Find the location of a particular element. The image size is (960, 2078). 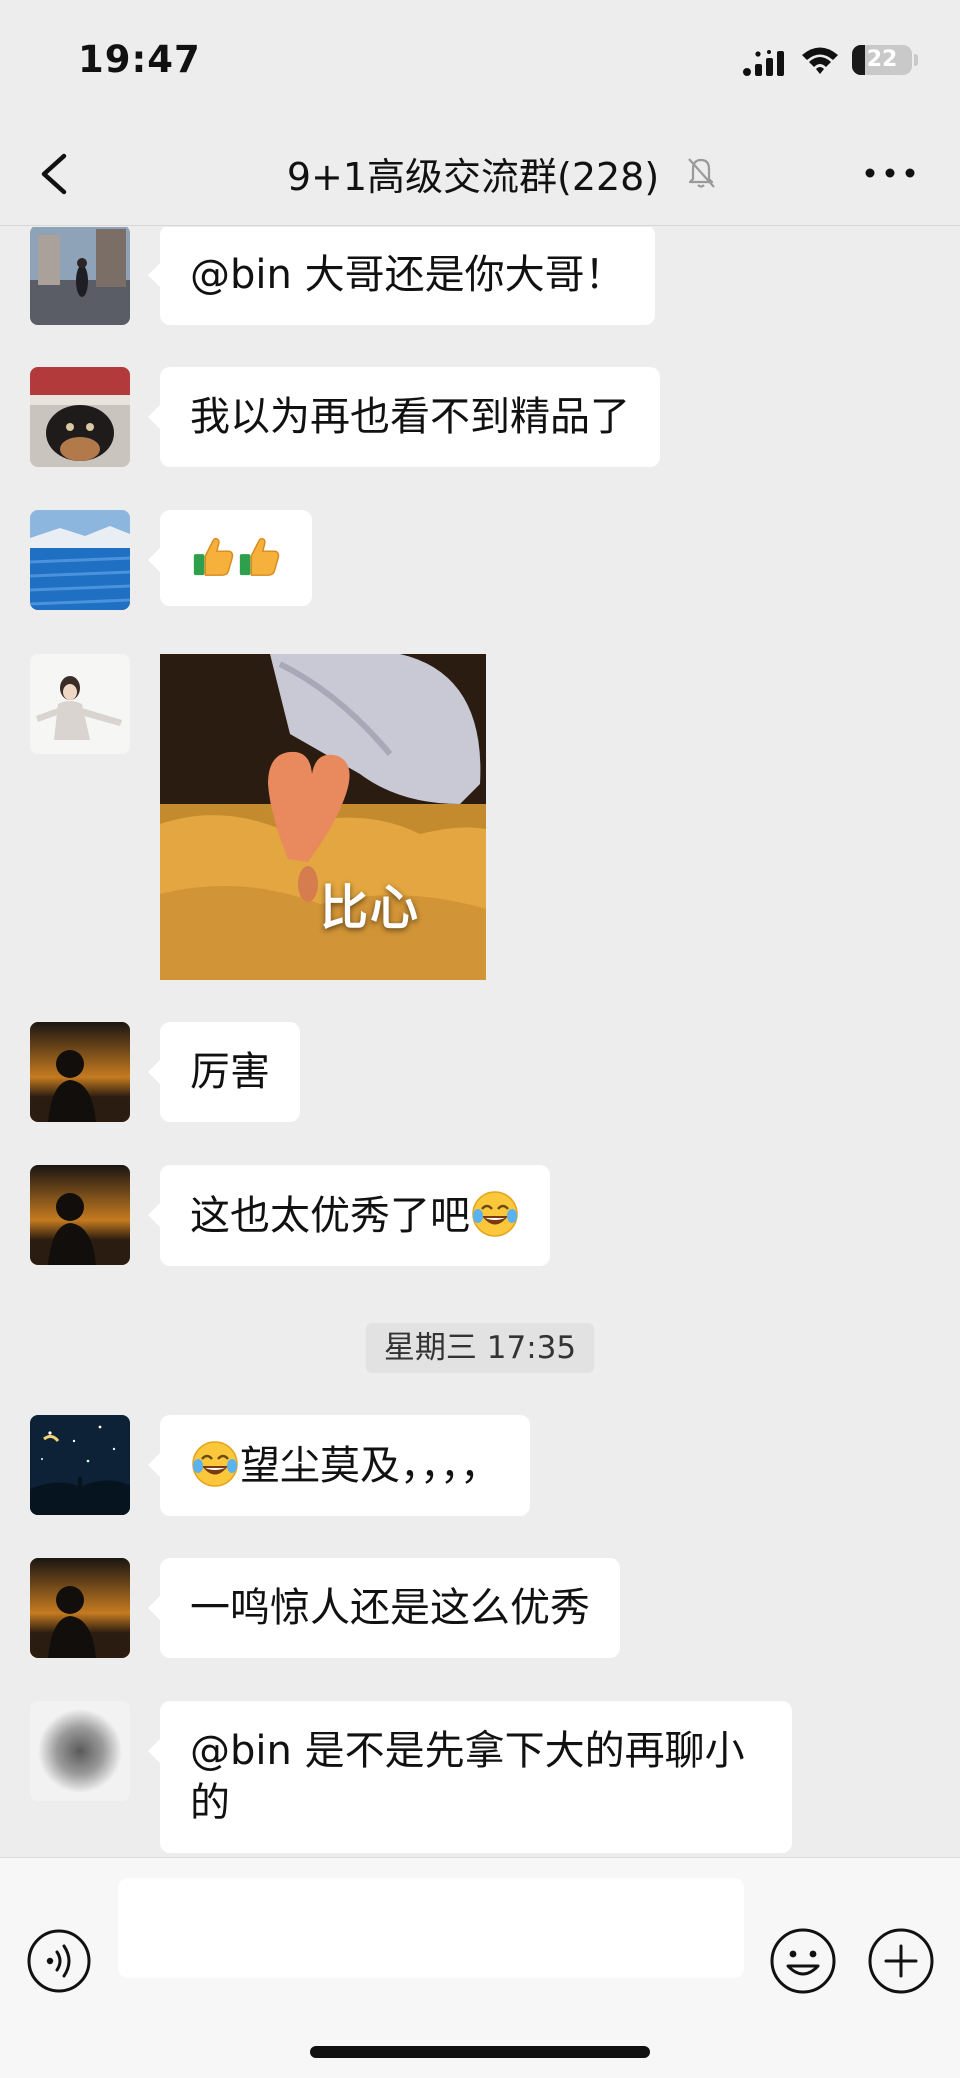

input-bar is located at coordinates (480, 1967).